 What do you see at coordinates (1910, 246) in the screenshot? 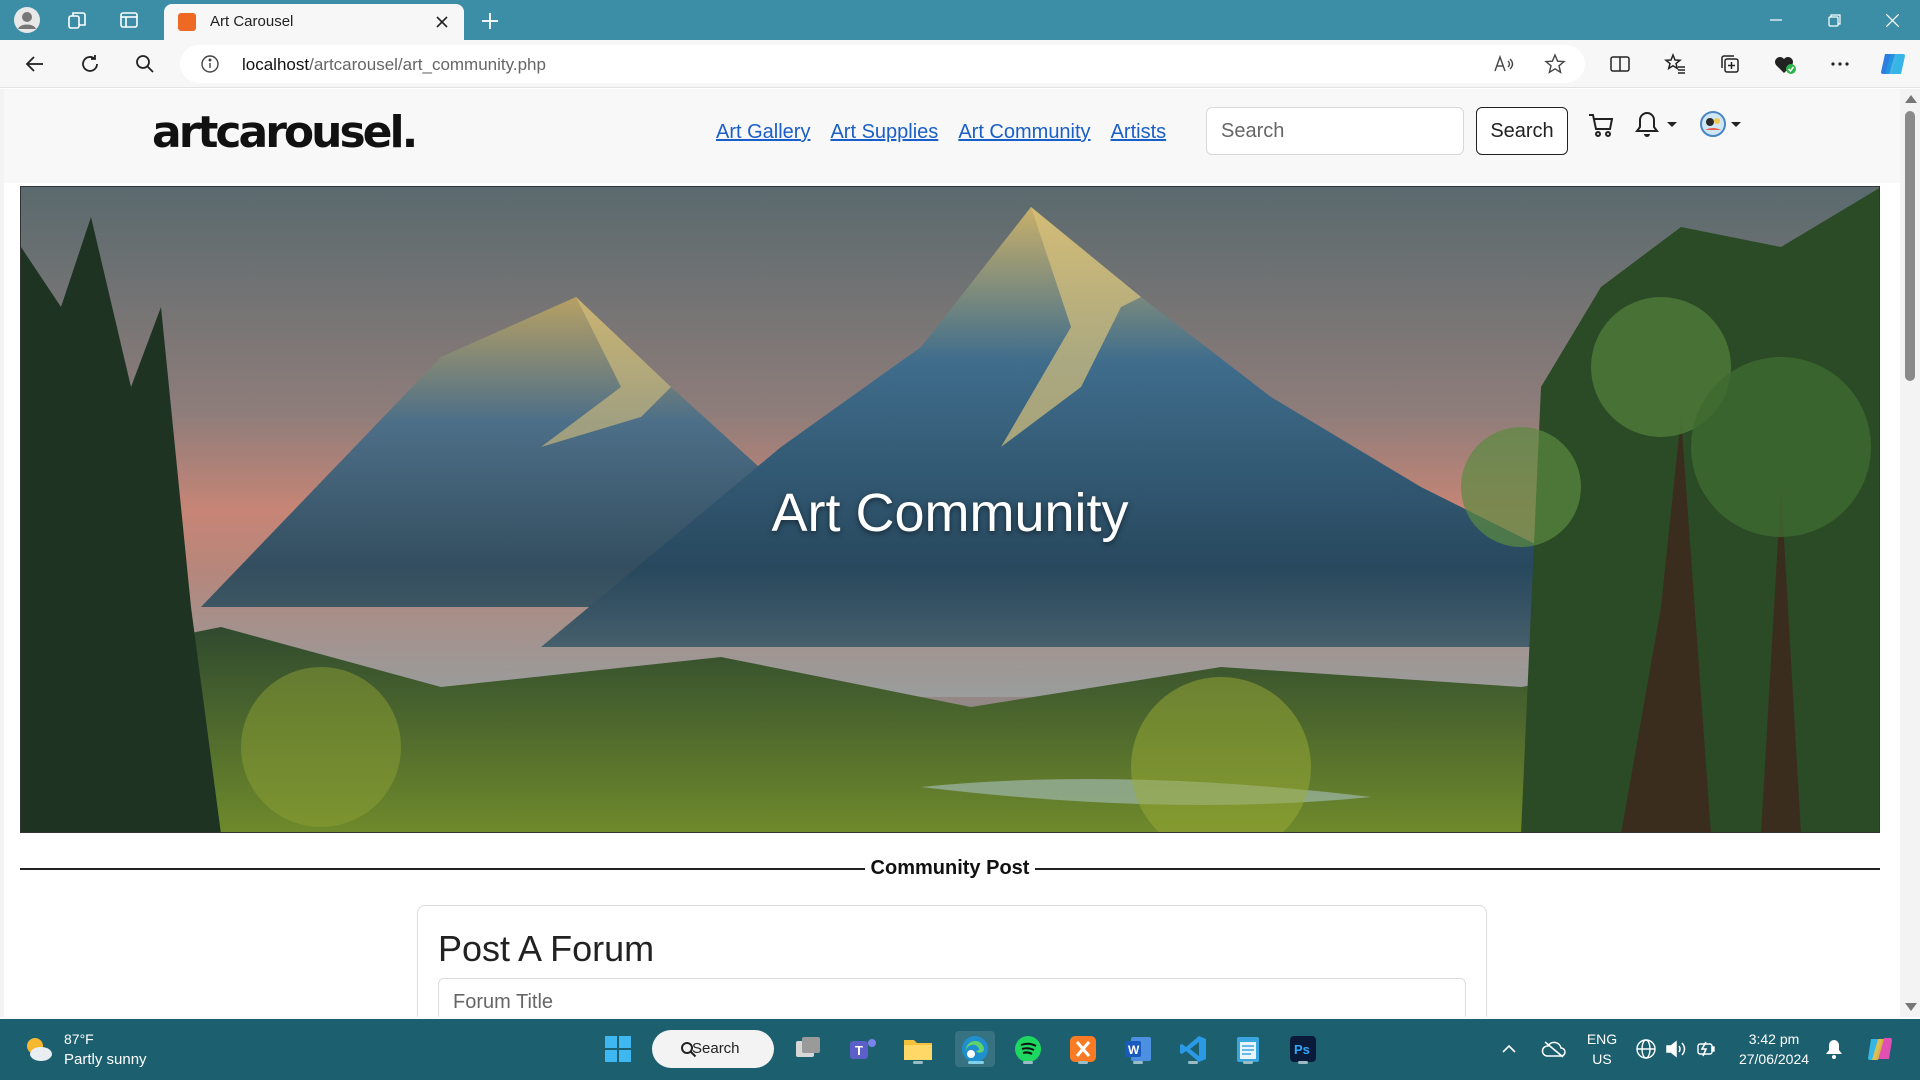
I see `scroll-thumb` at bounding box center [1910, 246].